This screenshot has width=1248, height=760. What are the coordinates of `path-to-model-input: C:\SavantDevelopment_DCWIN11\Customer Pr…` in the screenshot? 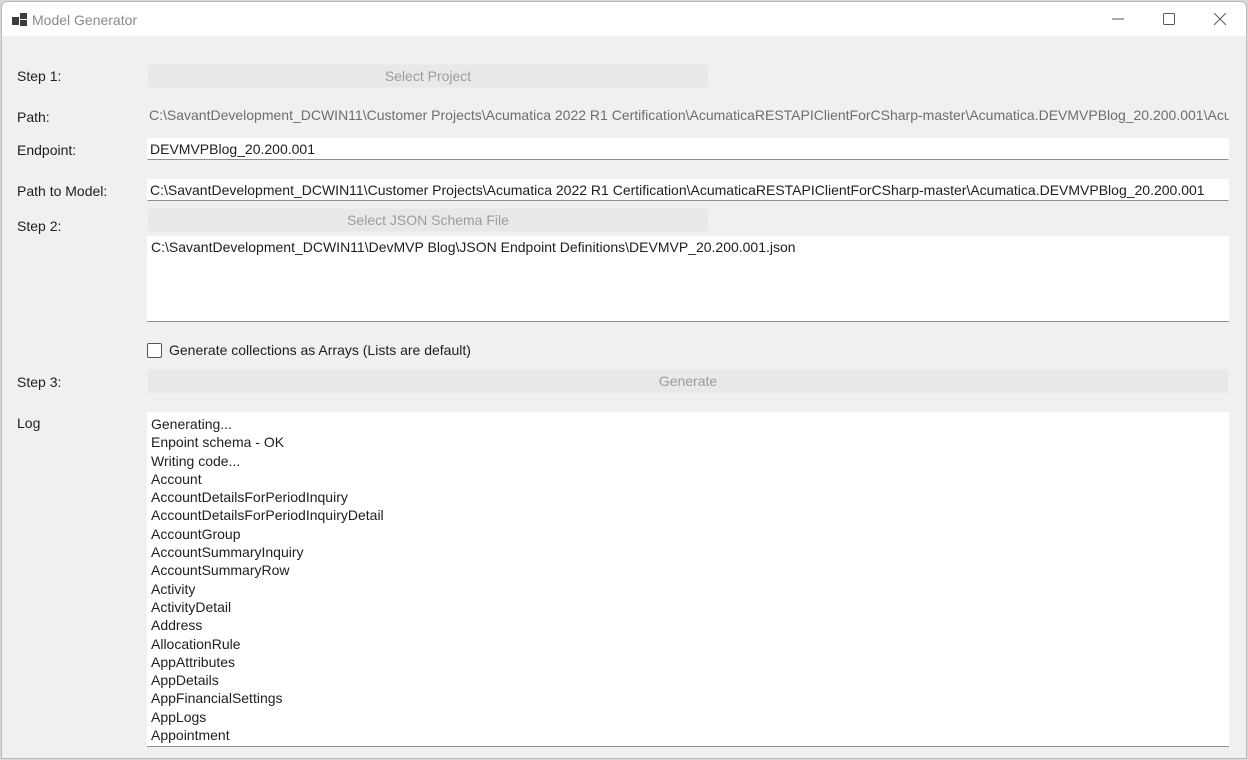 It's located at (688, 190).